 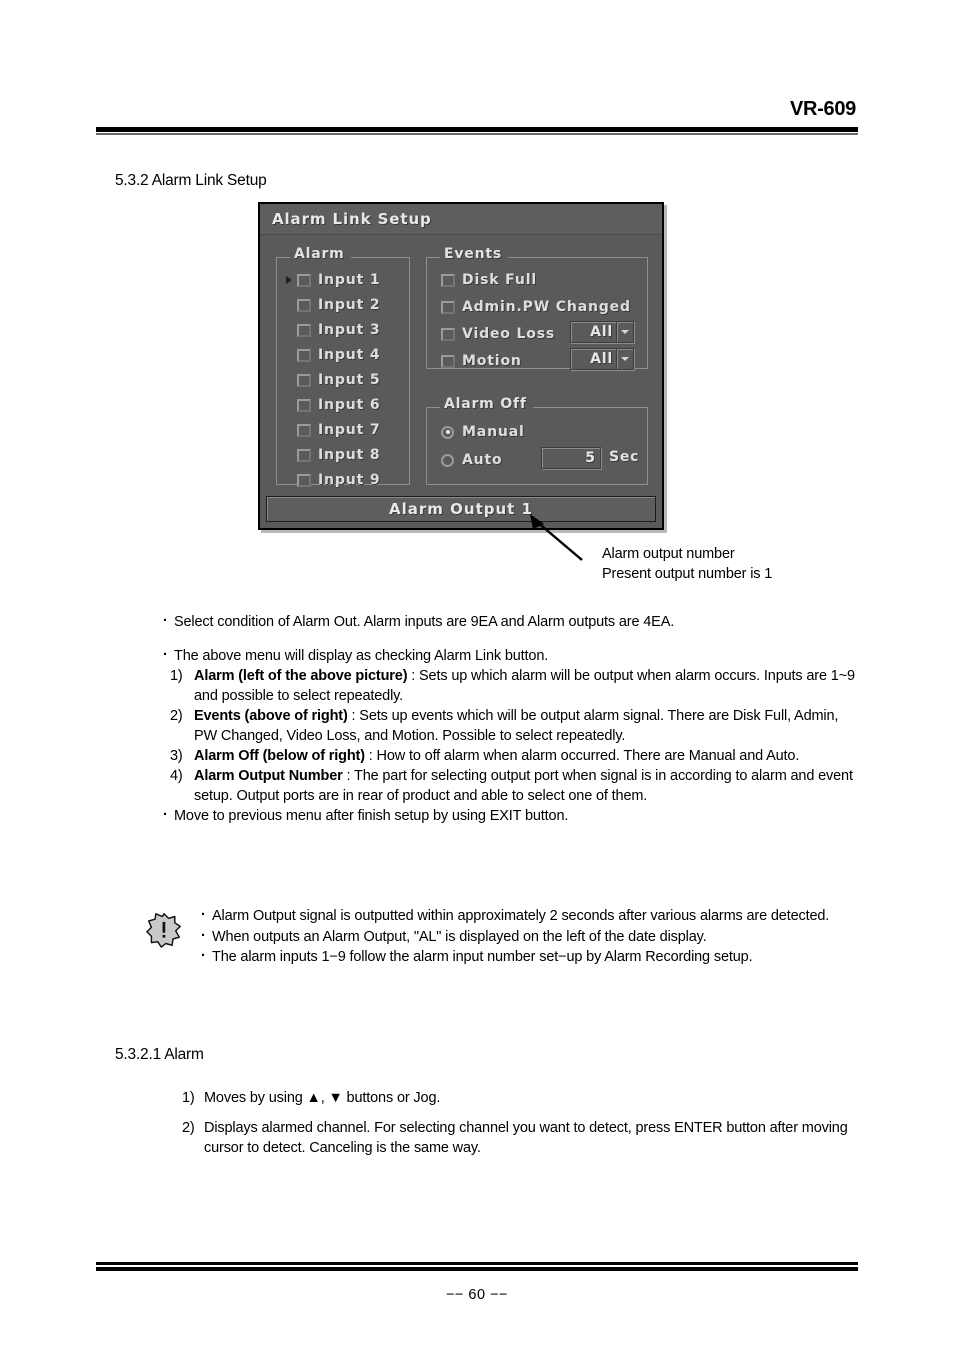 I want to click on dropdown-video-loss-channel: All, so click(x=602, y=332).